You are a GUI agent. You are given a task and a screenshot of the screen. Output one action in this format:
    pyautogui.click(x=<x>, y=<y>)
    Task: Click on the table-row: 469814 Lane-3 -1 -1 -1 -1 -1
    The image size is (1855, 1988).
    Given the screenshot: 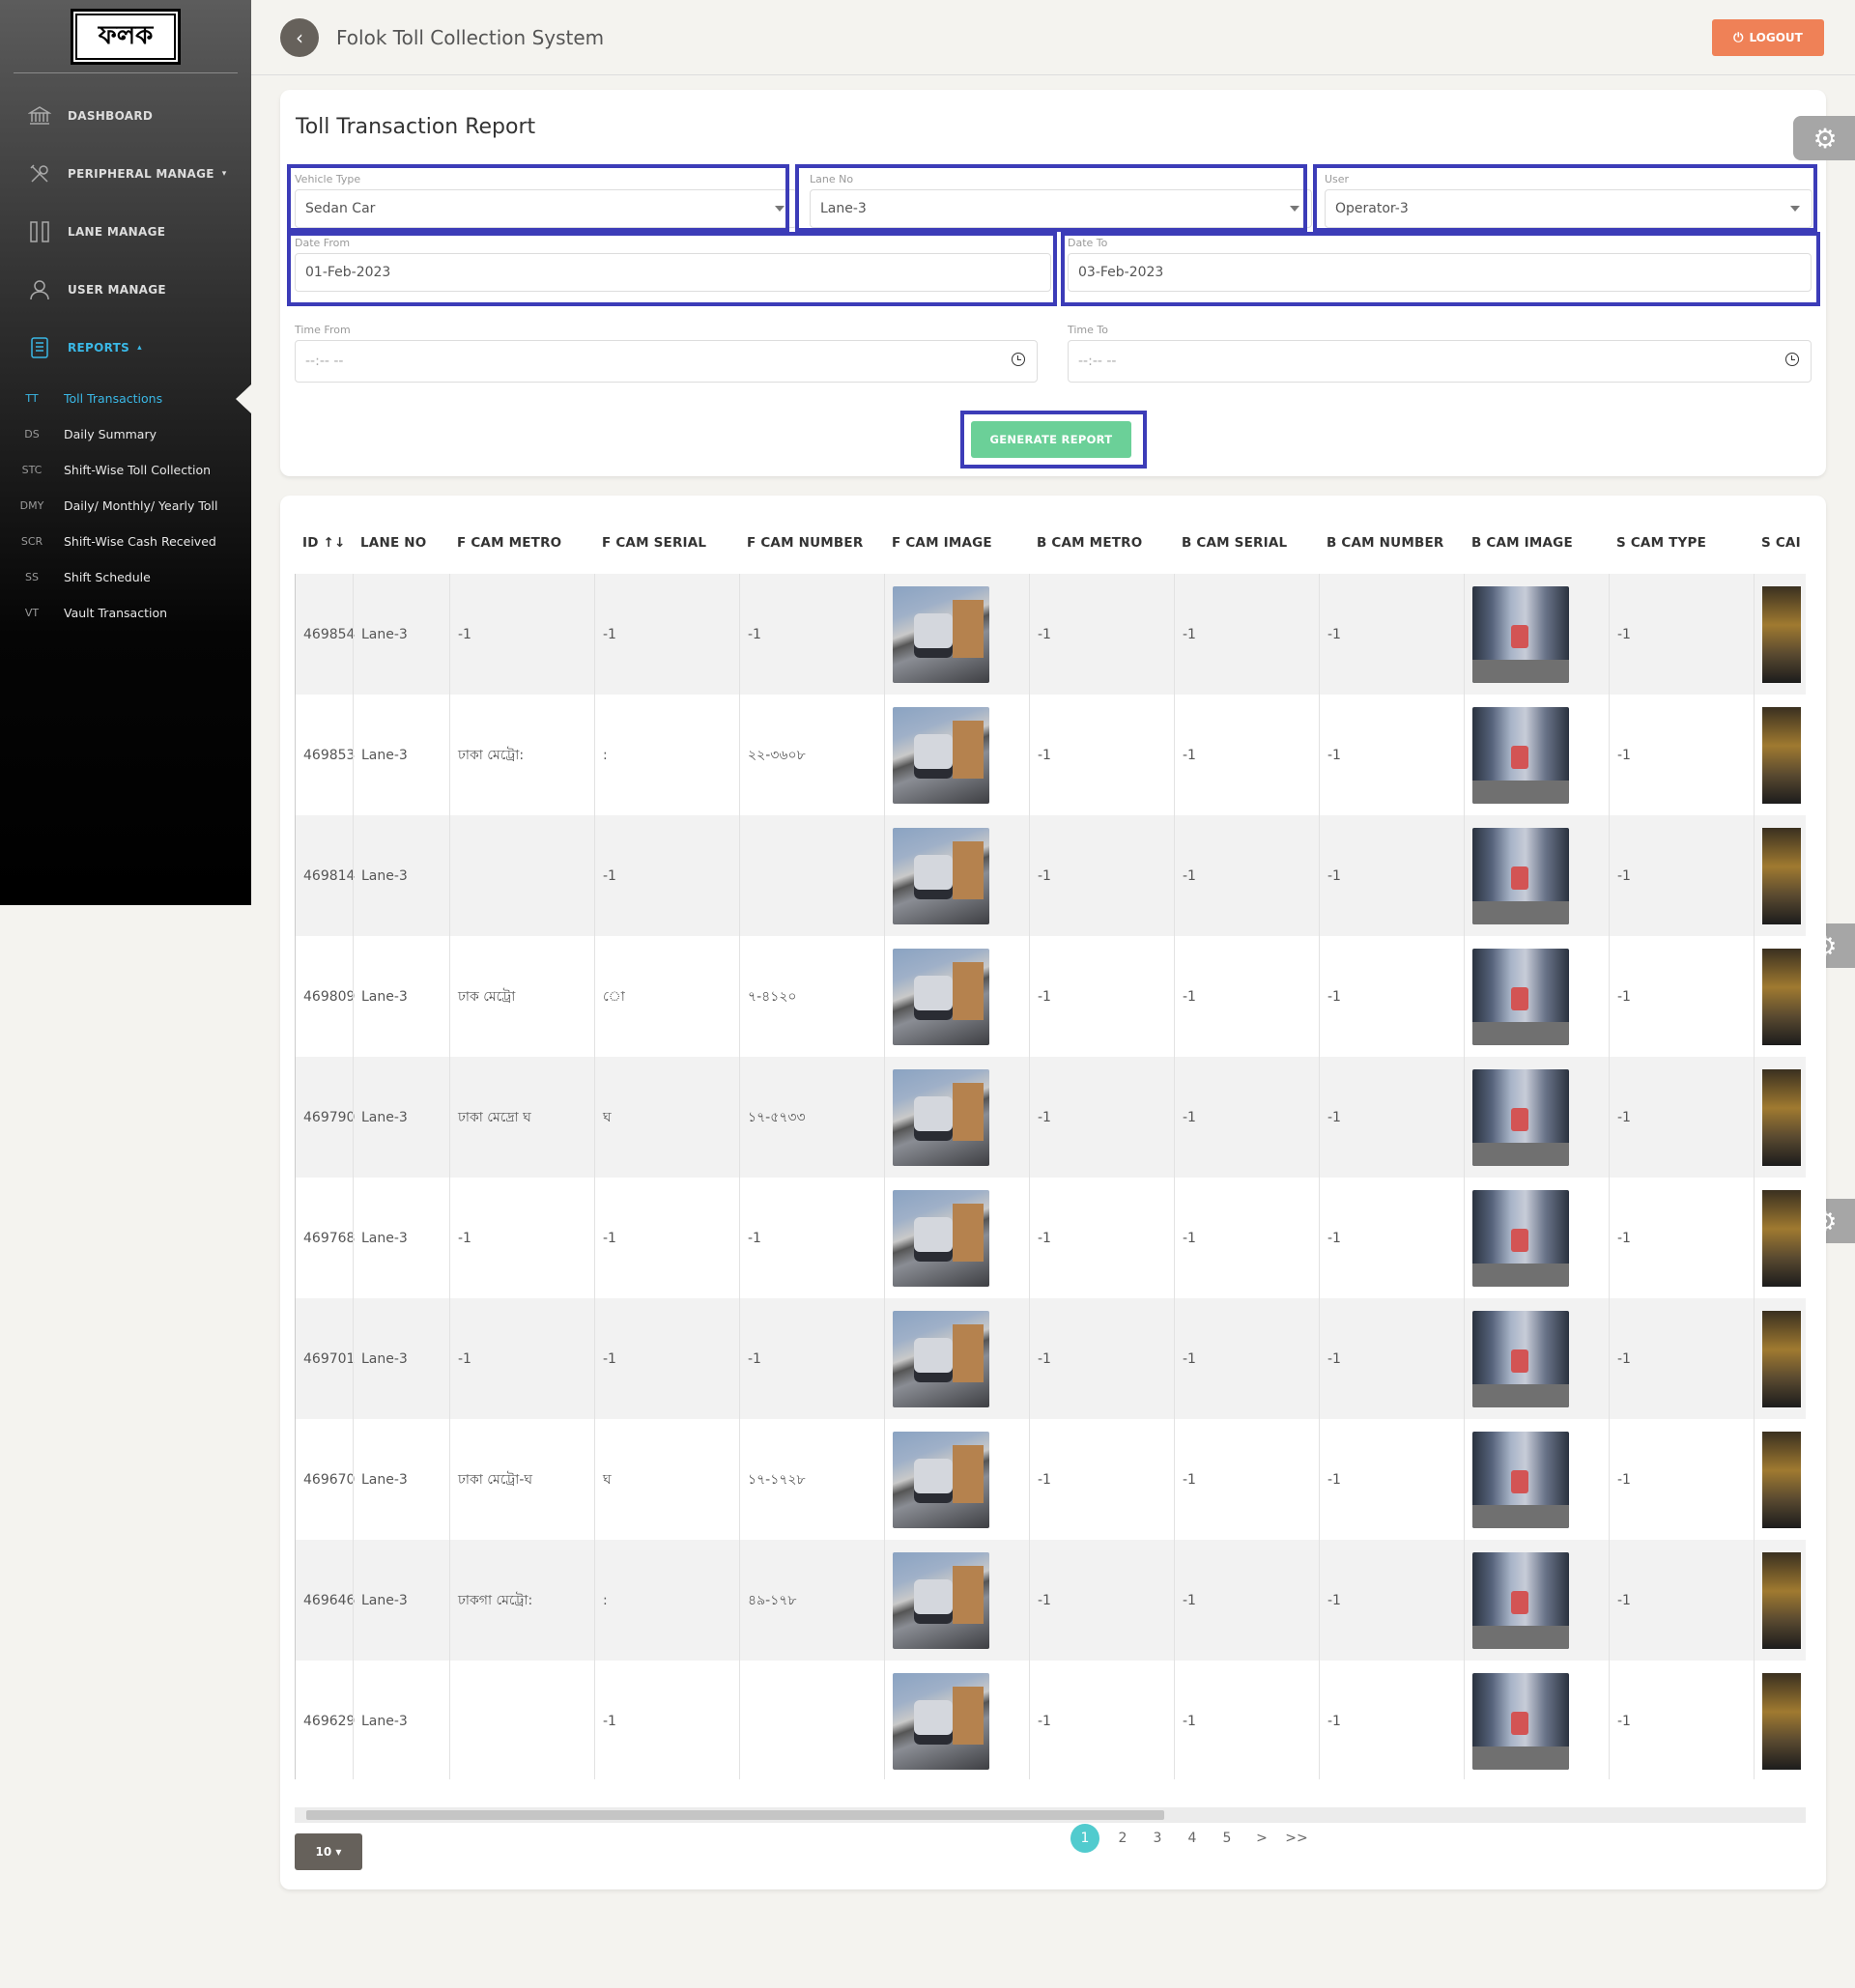 What is the action you would take?
    pyautogui.click(x=1050, y=875)
    